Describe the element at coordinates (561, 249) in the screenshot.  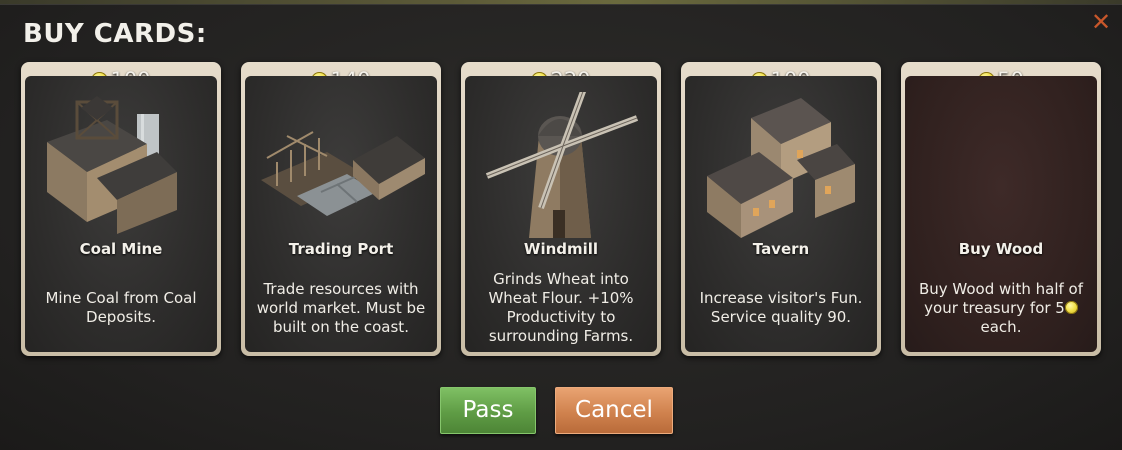
I see `card-title: Windmill` at that location.